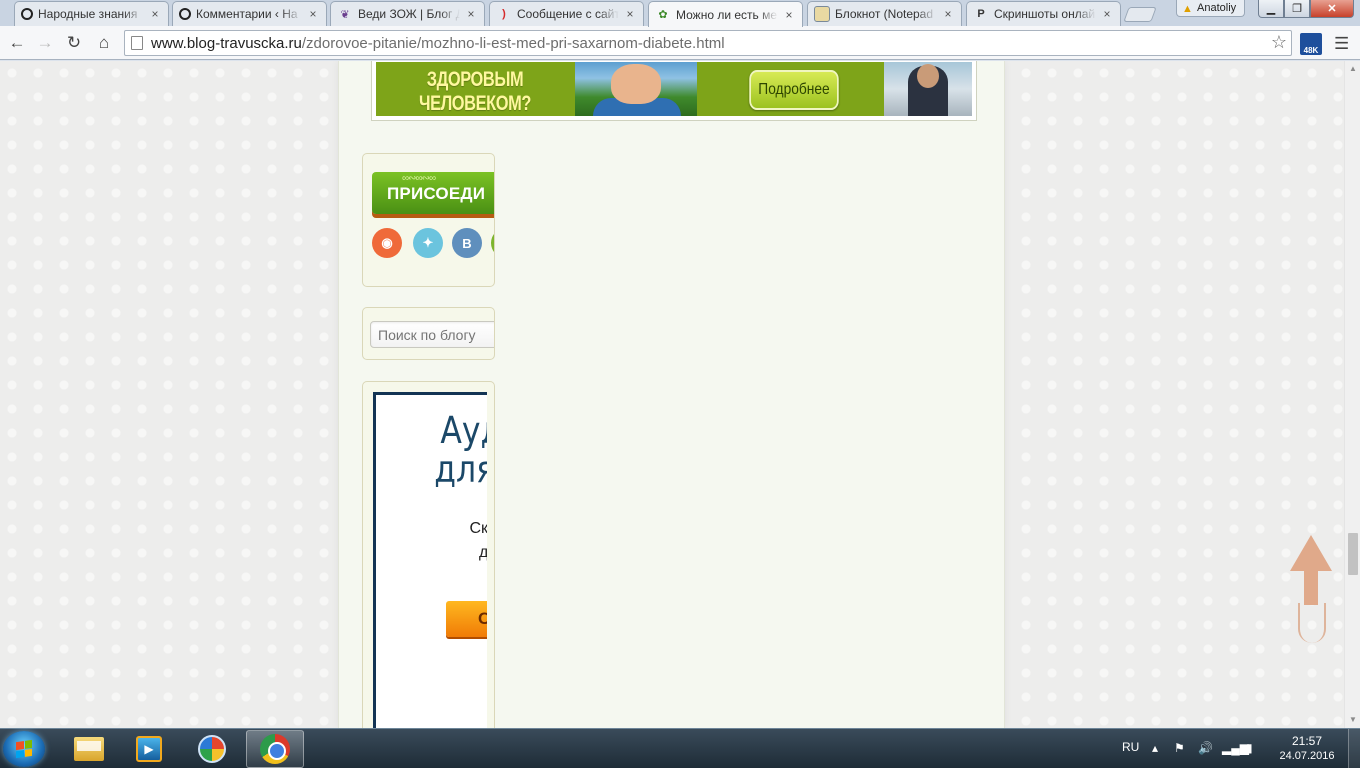 This screenshot has height=768, width=1360. I want to click on windows-logo-icon, so click(24, 749).